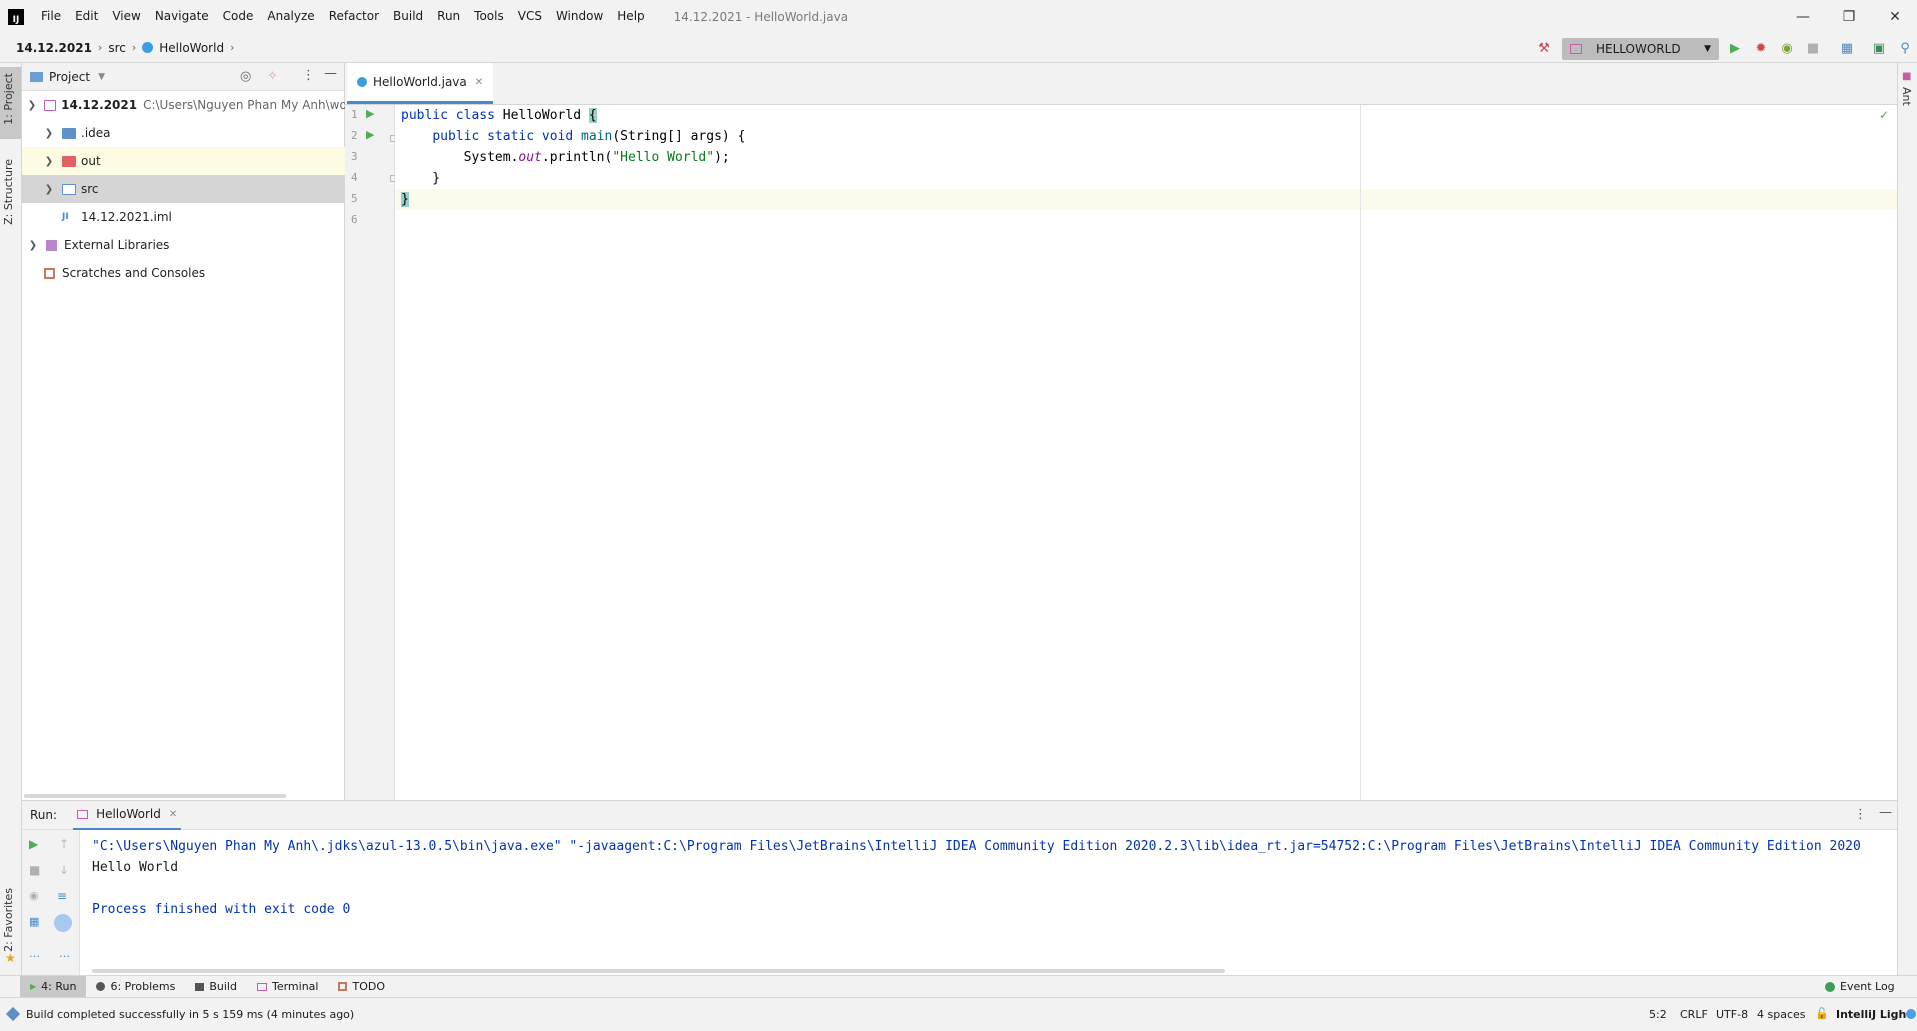 This screenshot has height=1031, width=1917. Describe the element at coordinates (579, 16) in the screenshot. I see `menu-window: Window` at that location.